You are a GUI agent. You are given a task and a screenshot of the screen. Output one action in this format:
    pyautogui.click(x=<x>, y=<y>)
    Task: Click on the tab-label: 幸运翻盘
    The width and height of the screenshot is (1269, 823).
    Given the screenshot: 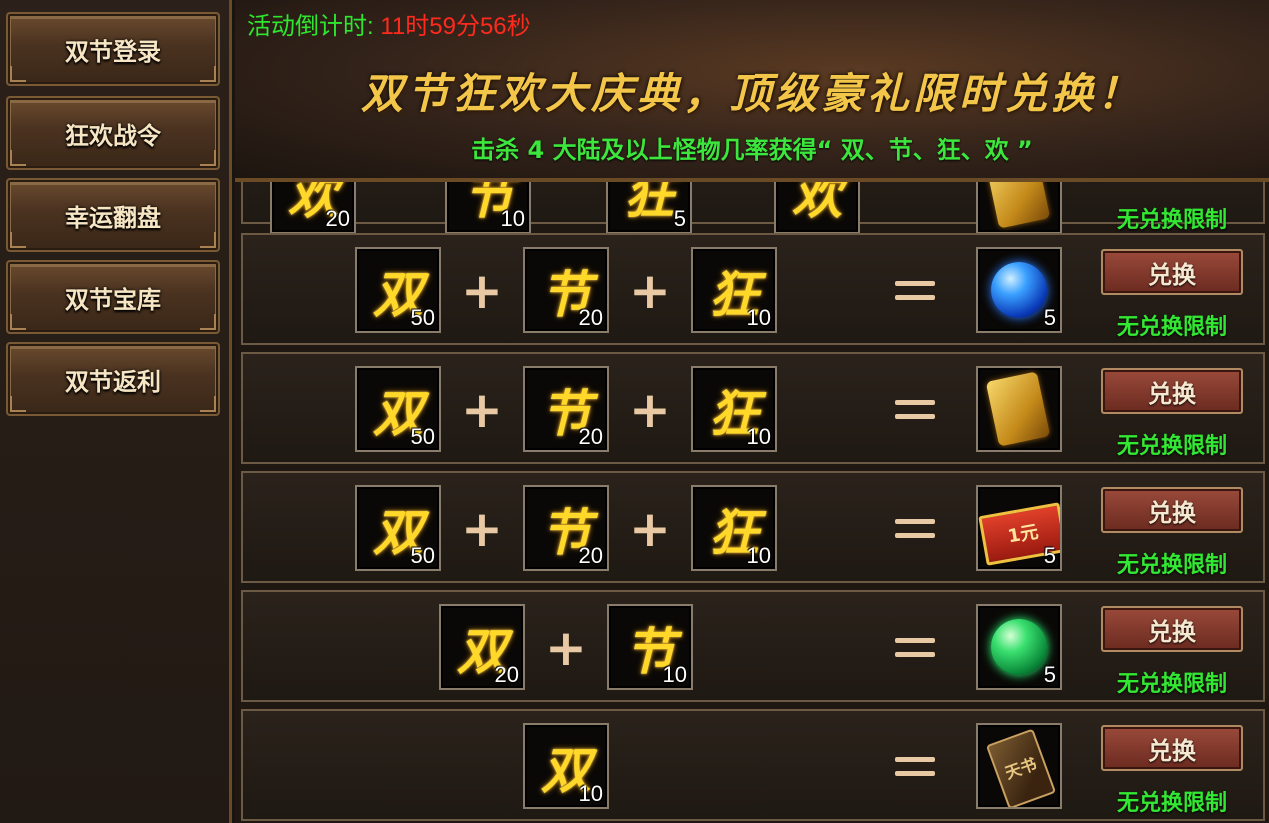 What is the action you would take?
    pyautogui.click(x=113, y=217)
    